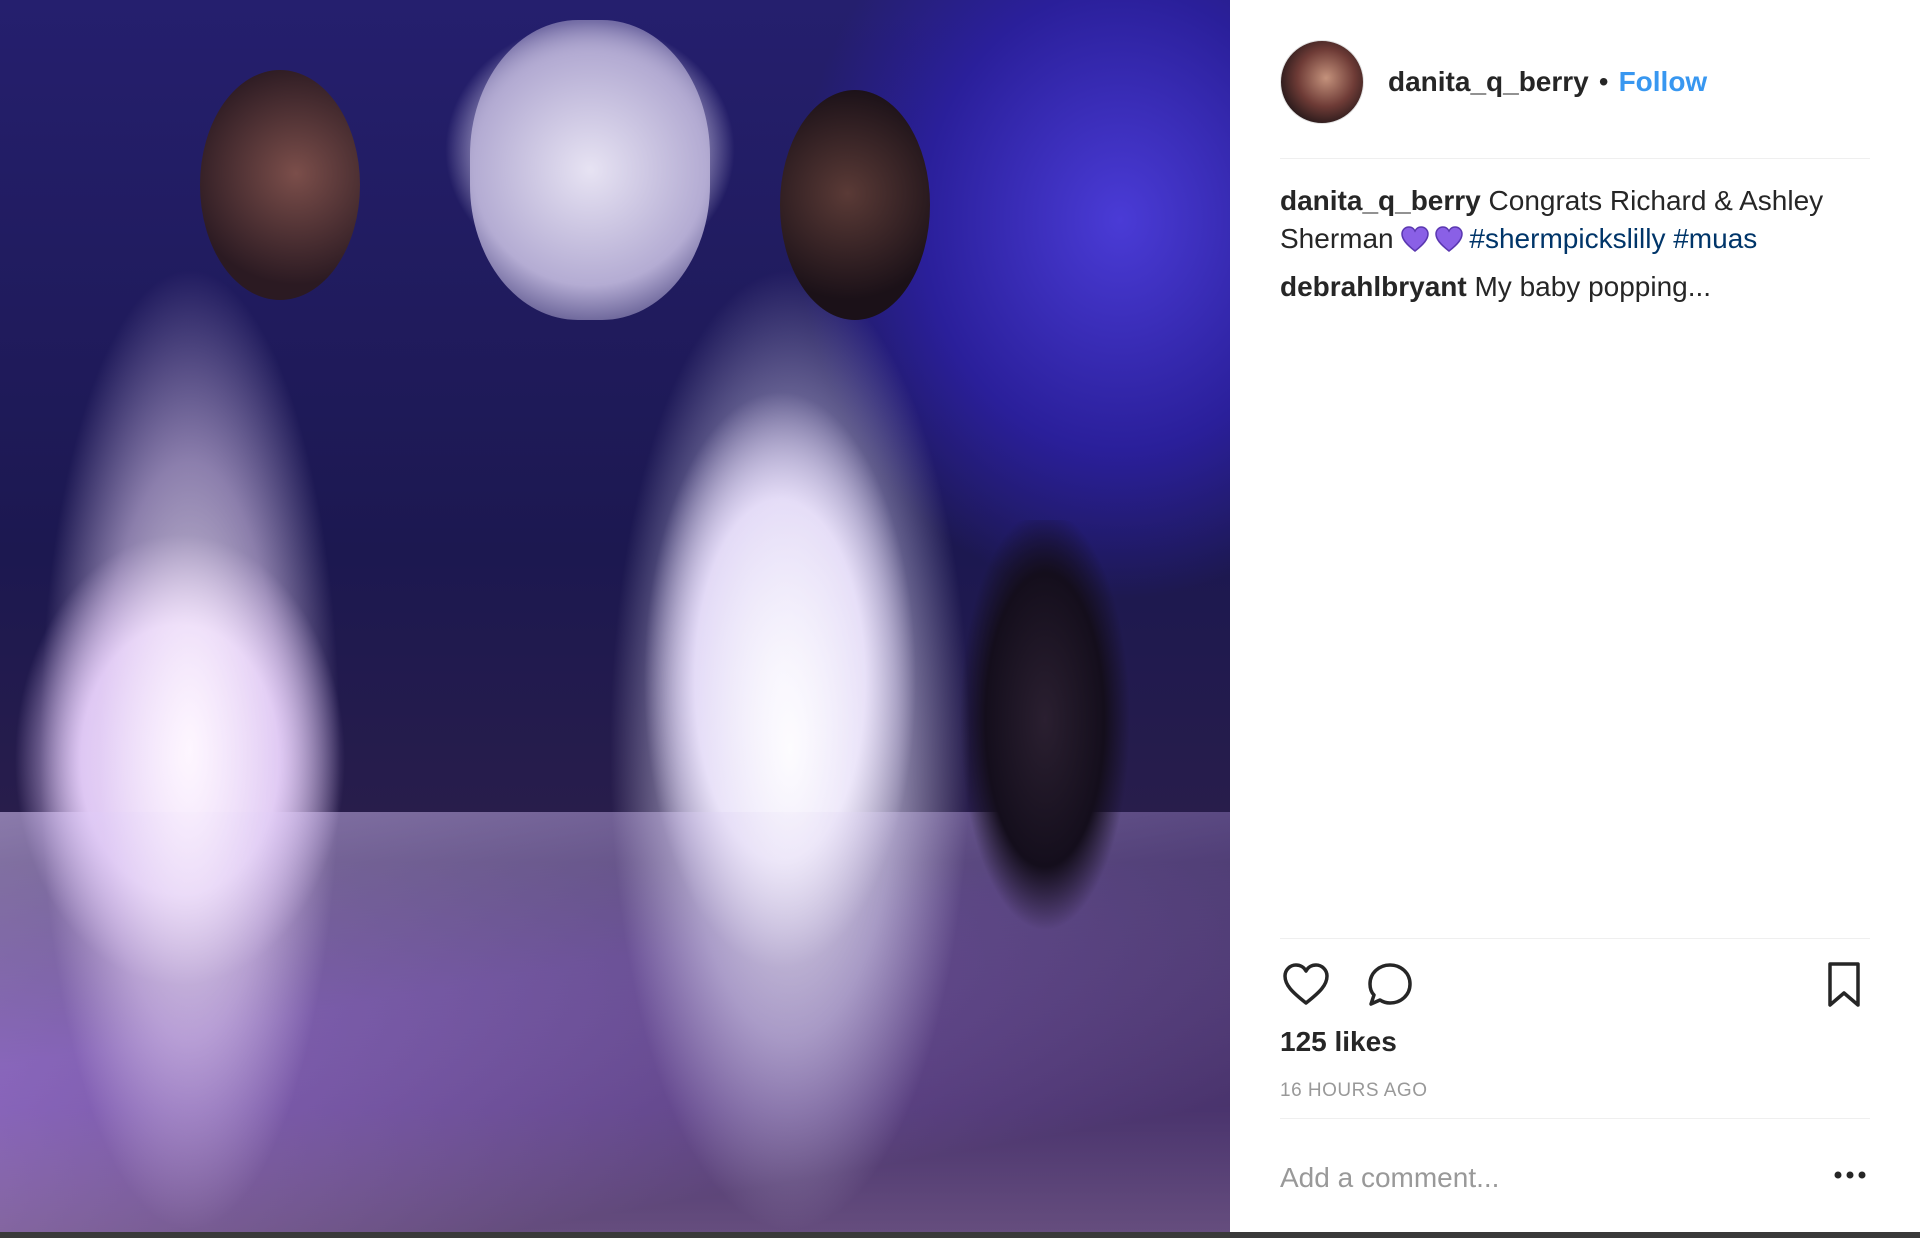 Image resolution: width=1920 pixels, height=1238 pixels. Describe the element at coordinates (1373, 286) in the screenshot. I see `comment-username: debrahlbryant` at that location.